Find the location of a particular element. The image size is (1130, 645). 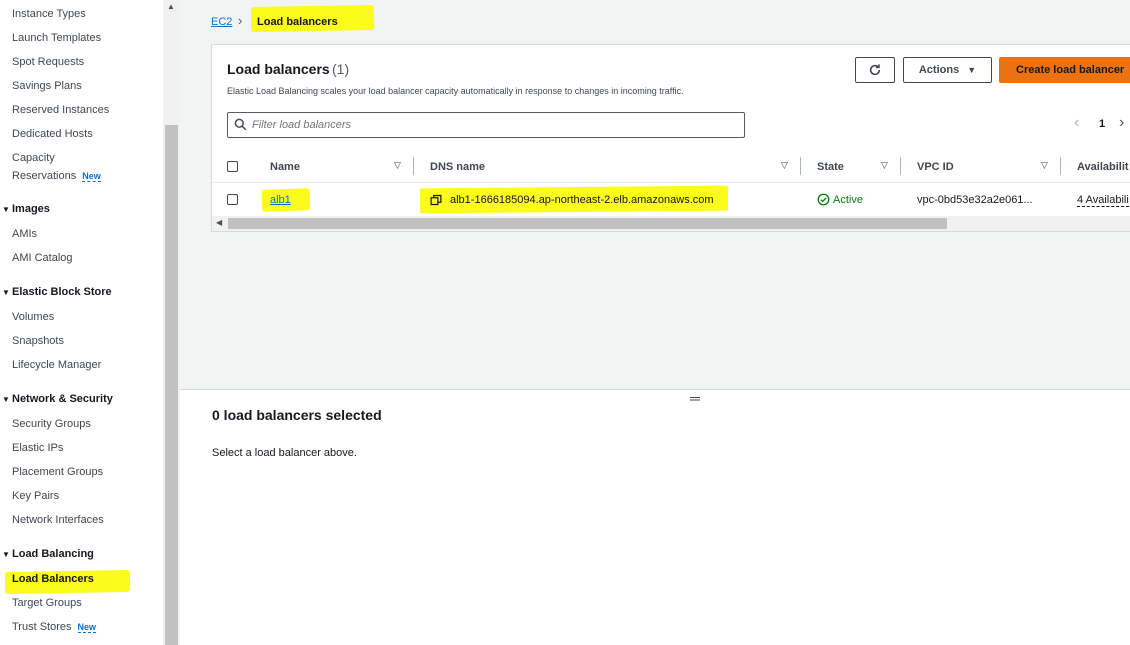

sidebar-section-network-security: ▼ Network & Security is located at coordinates (56, 399).